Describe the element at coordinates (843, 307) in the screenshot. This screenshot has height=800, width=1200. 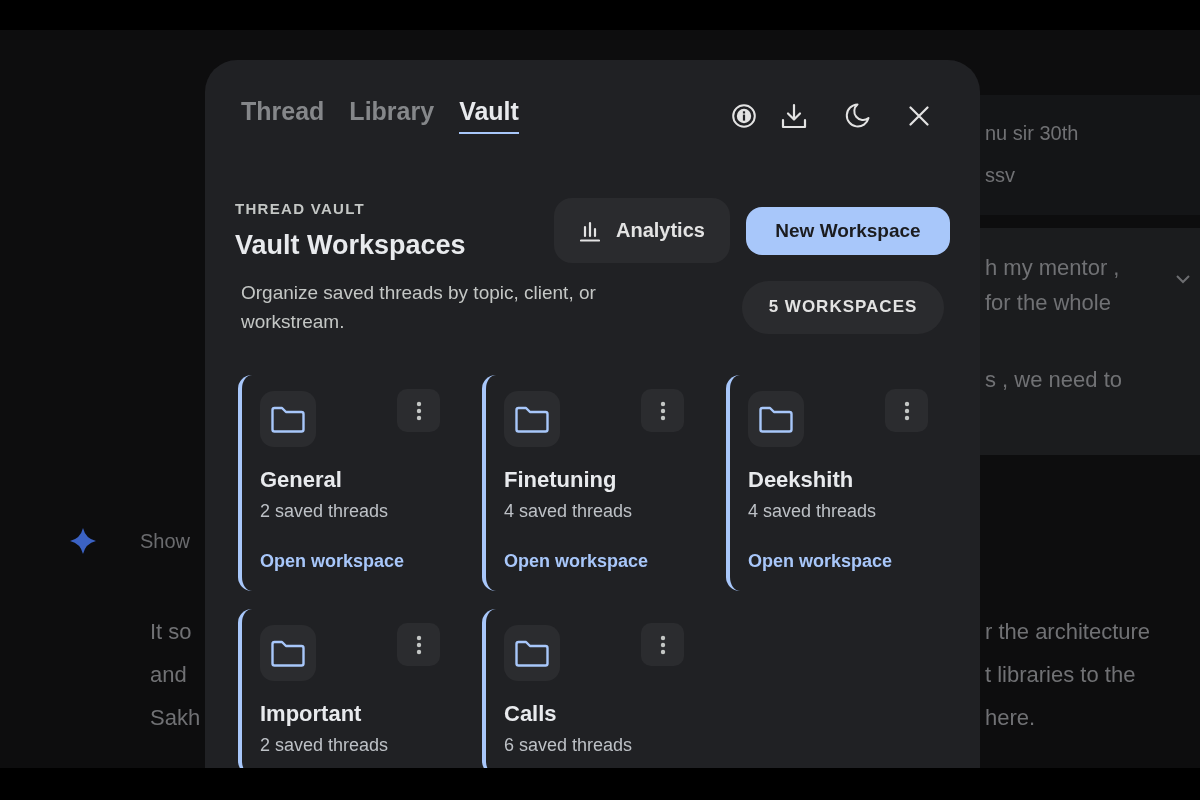
I see `count-badge: 5 WORKSPACES` at that location.